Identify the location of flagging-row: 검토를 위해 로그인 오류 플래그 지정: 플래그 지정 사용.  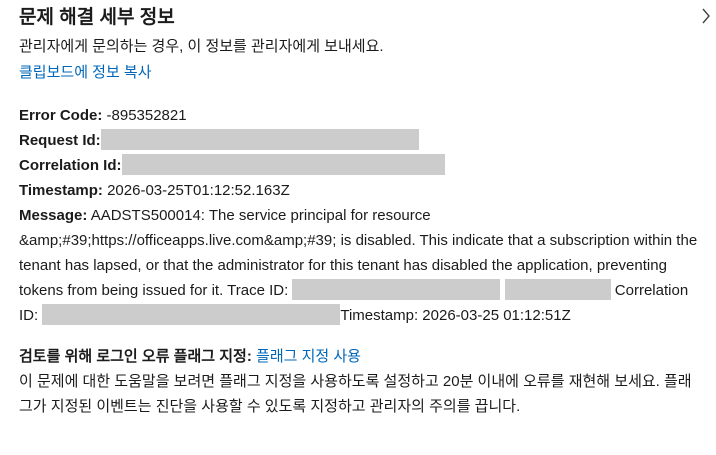
(359, 356).